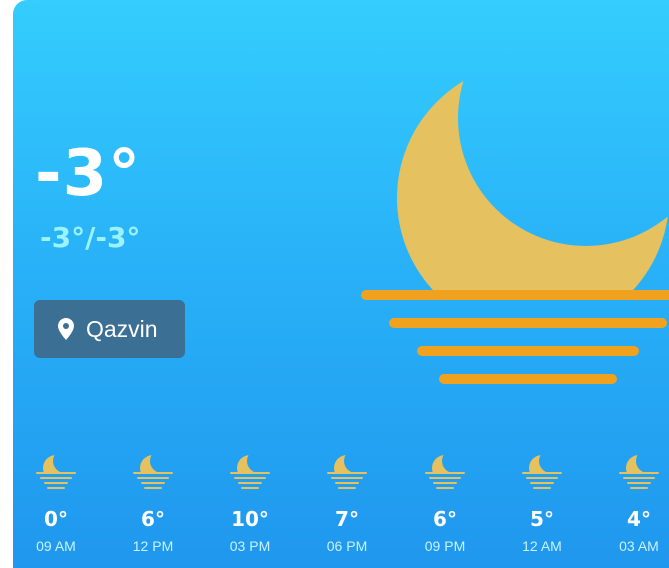 The height and width of the screenshot is (568, 669). Describe the element at coordinates (56, 546) in the screenshot. I see `forecast-time: 09 AM` at that location.